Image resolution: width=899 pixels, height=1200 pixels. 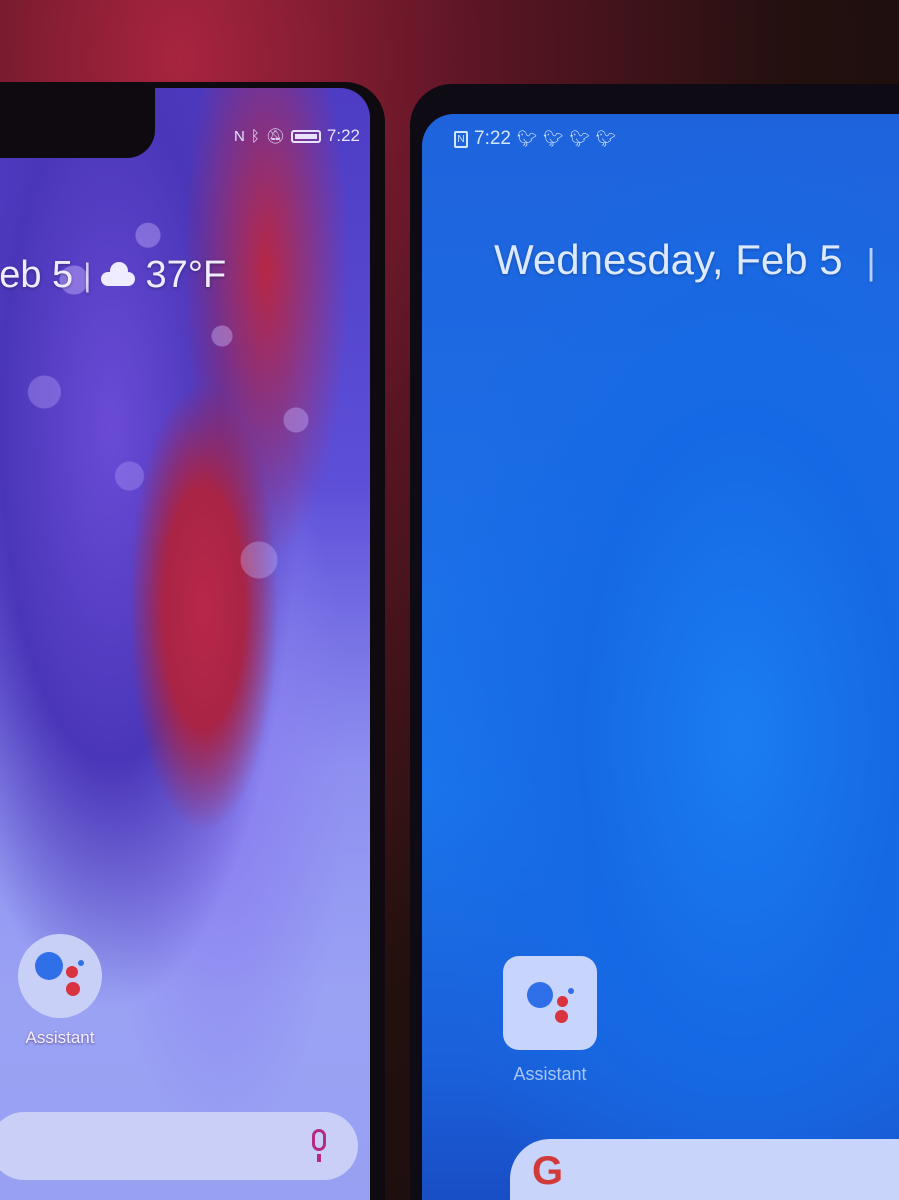 What do you see at coordinates (36, 275) in the screenshot?
I see `glance-date: Feb 5` at bounding box center [36, 275].